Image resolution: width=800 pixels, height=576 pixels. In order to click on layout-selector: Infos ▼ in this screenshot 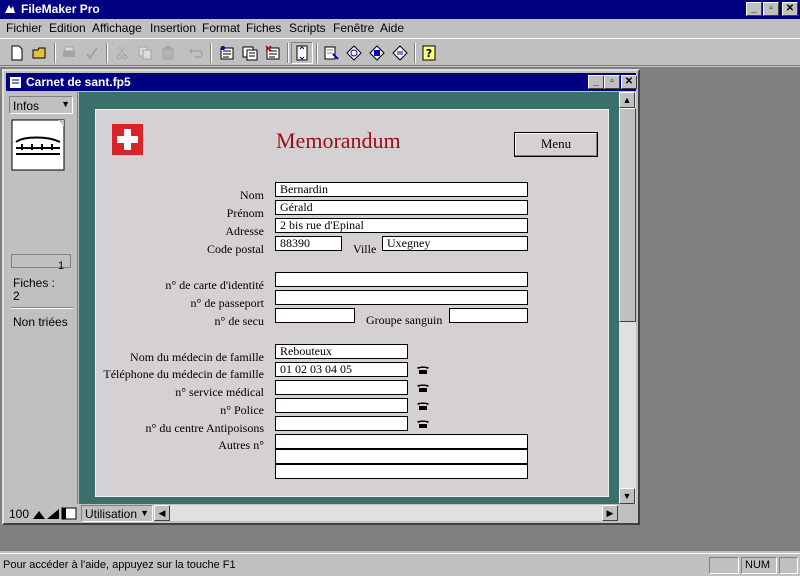, I will do `click(41, 105)`.